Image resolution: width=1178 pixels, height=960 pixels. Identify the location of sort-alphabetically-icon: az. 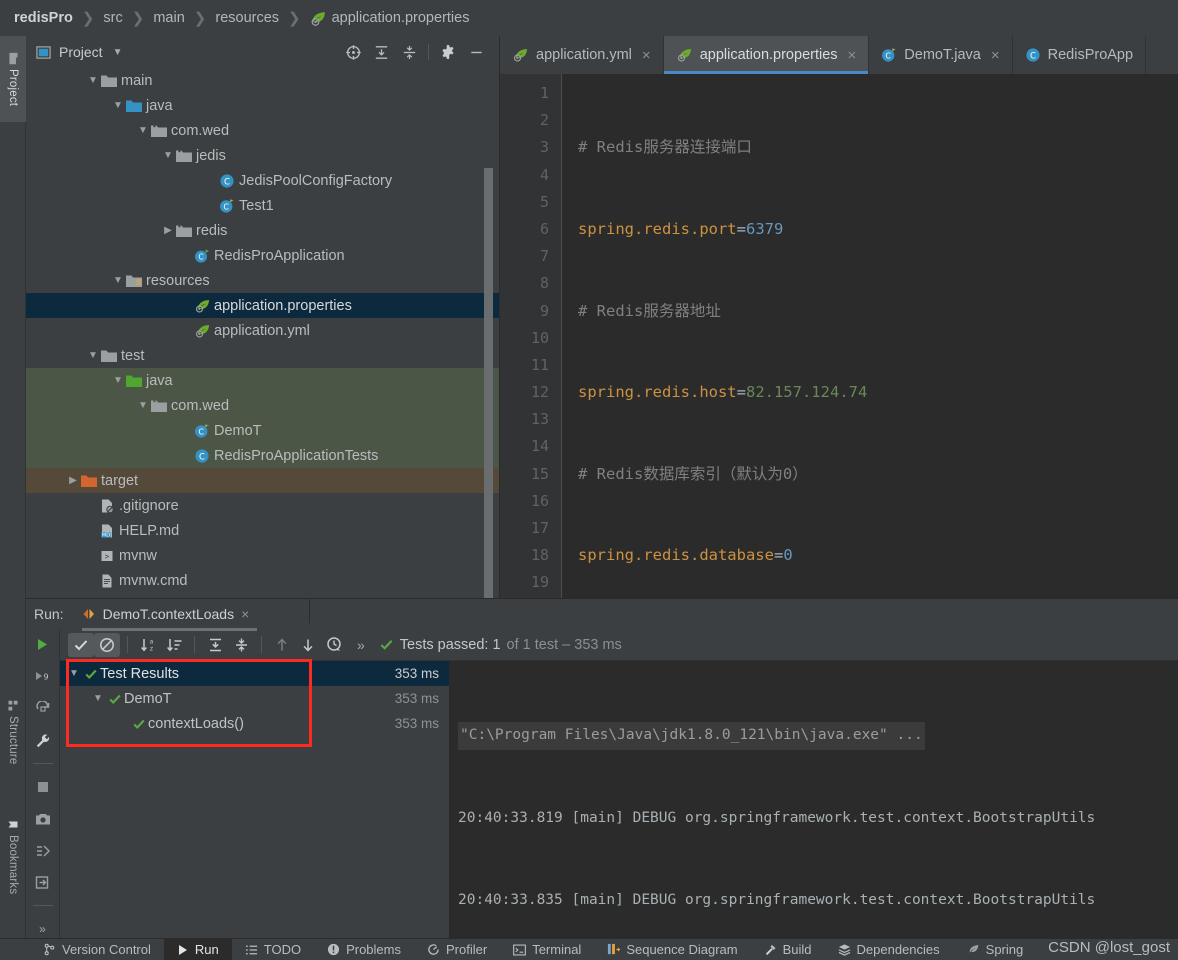
(148, 645).